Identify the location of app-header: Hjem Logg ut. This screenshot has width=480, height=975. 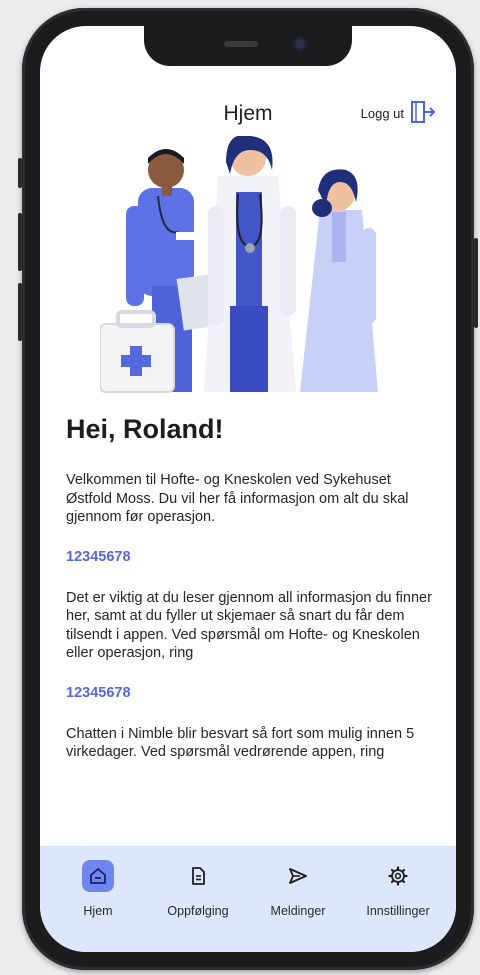
(248, 116).